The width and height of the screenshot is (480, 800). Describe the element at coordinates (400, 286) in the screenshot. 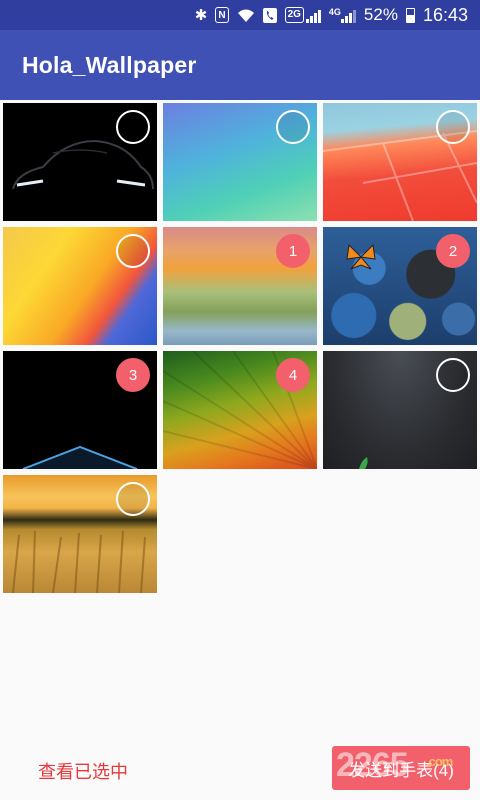

I see `wallpaper-tile: 2` at that location.